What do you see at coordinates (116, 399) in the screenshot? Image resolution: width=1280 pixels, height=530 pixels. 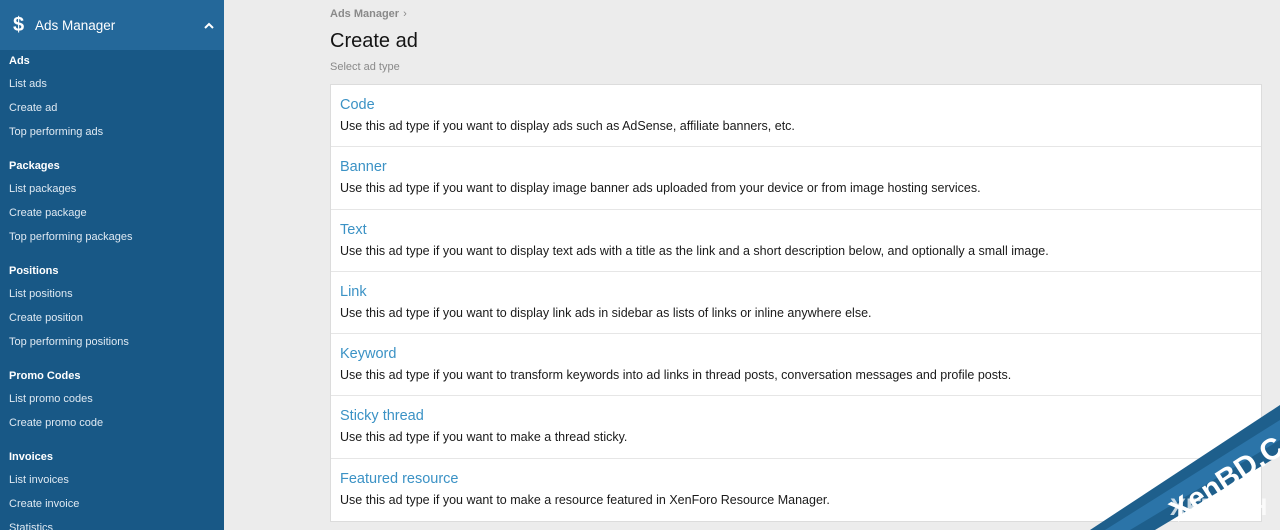 I see `sidebar-item: List promo codes` at bounding box center [116, 399].